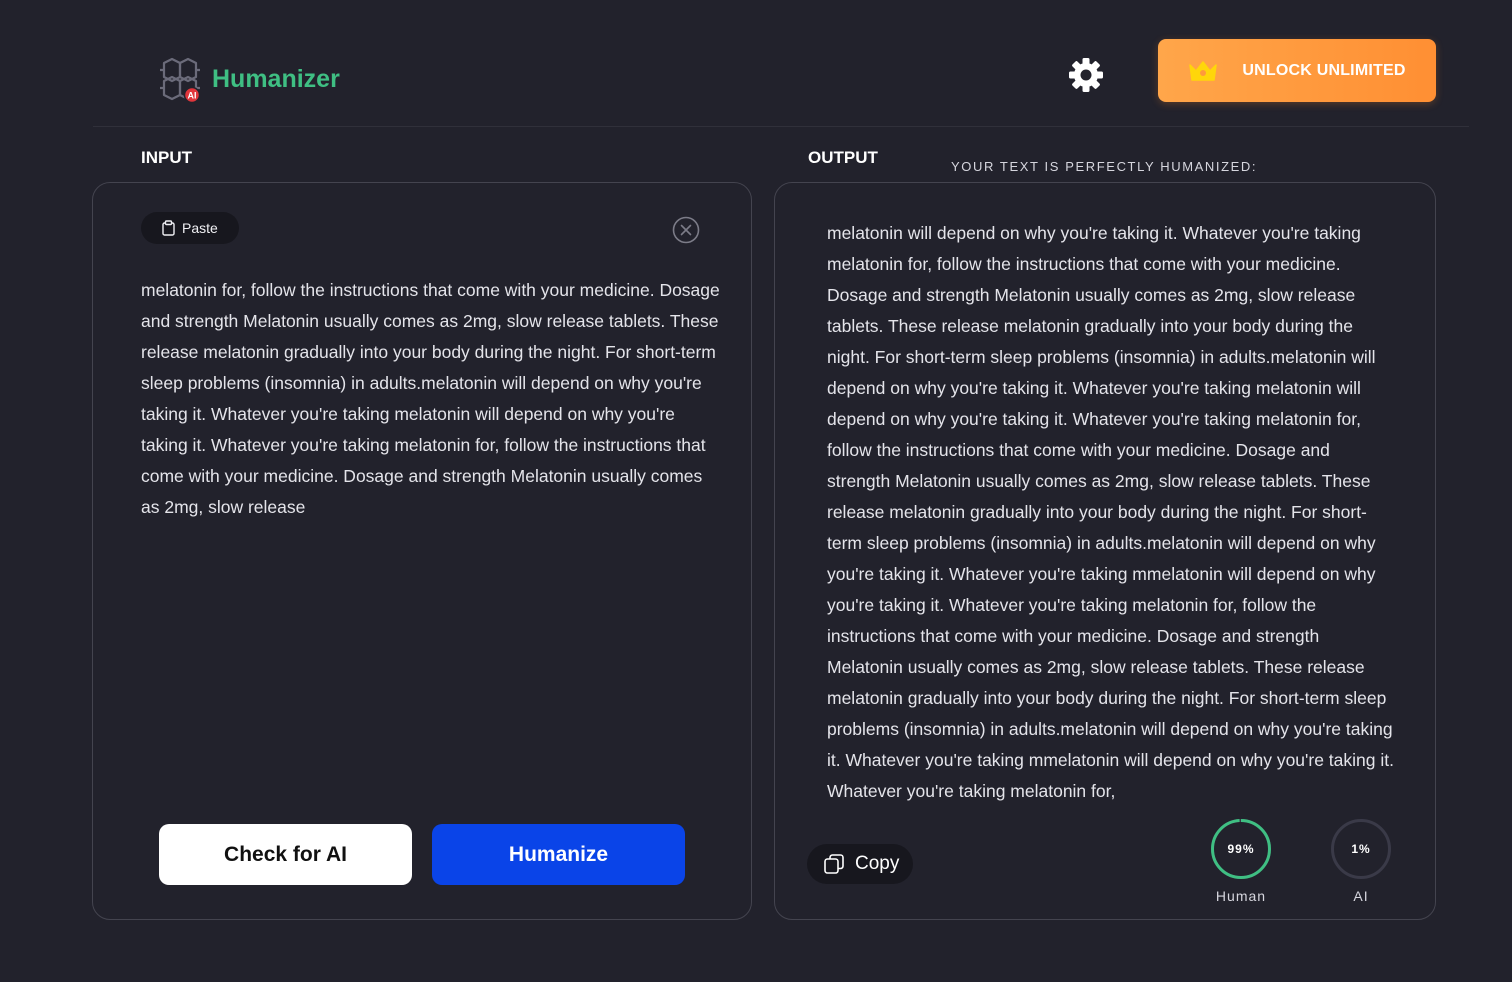 The width and height of the screenshot is (1512, 982). Describe the element at coordinates (166, 157) in the screenshot. I see `input-section-title: INPUT` at that location.